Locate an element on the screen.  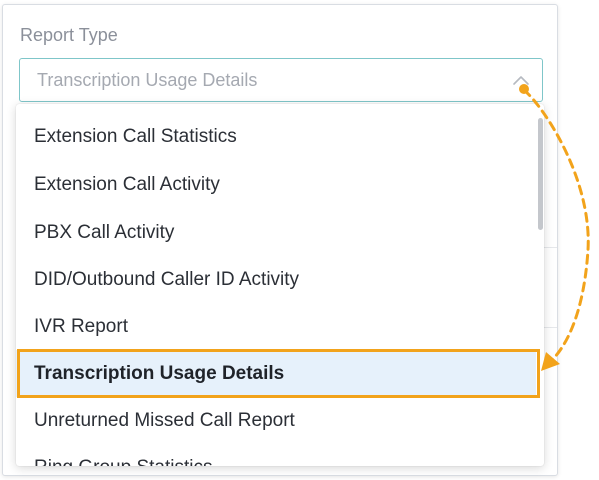
report-type-select-value: Transcription Usage Details is located at coordinates (147, 80).